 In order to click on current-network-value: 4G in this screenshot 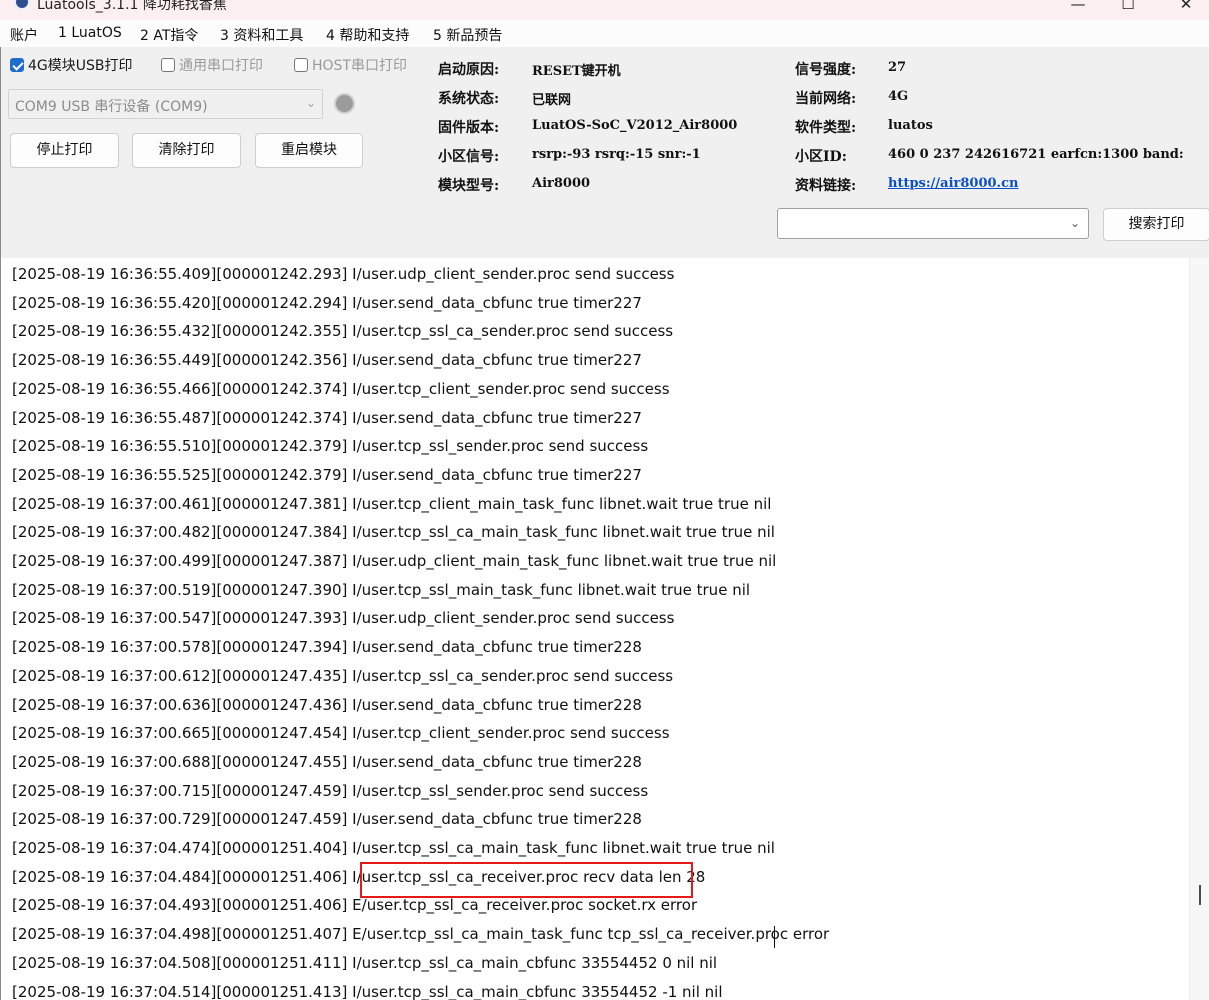, I will do `click(898, 96)`.